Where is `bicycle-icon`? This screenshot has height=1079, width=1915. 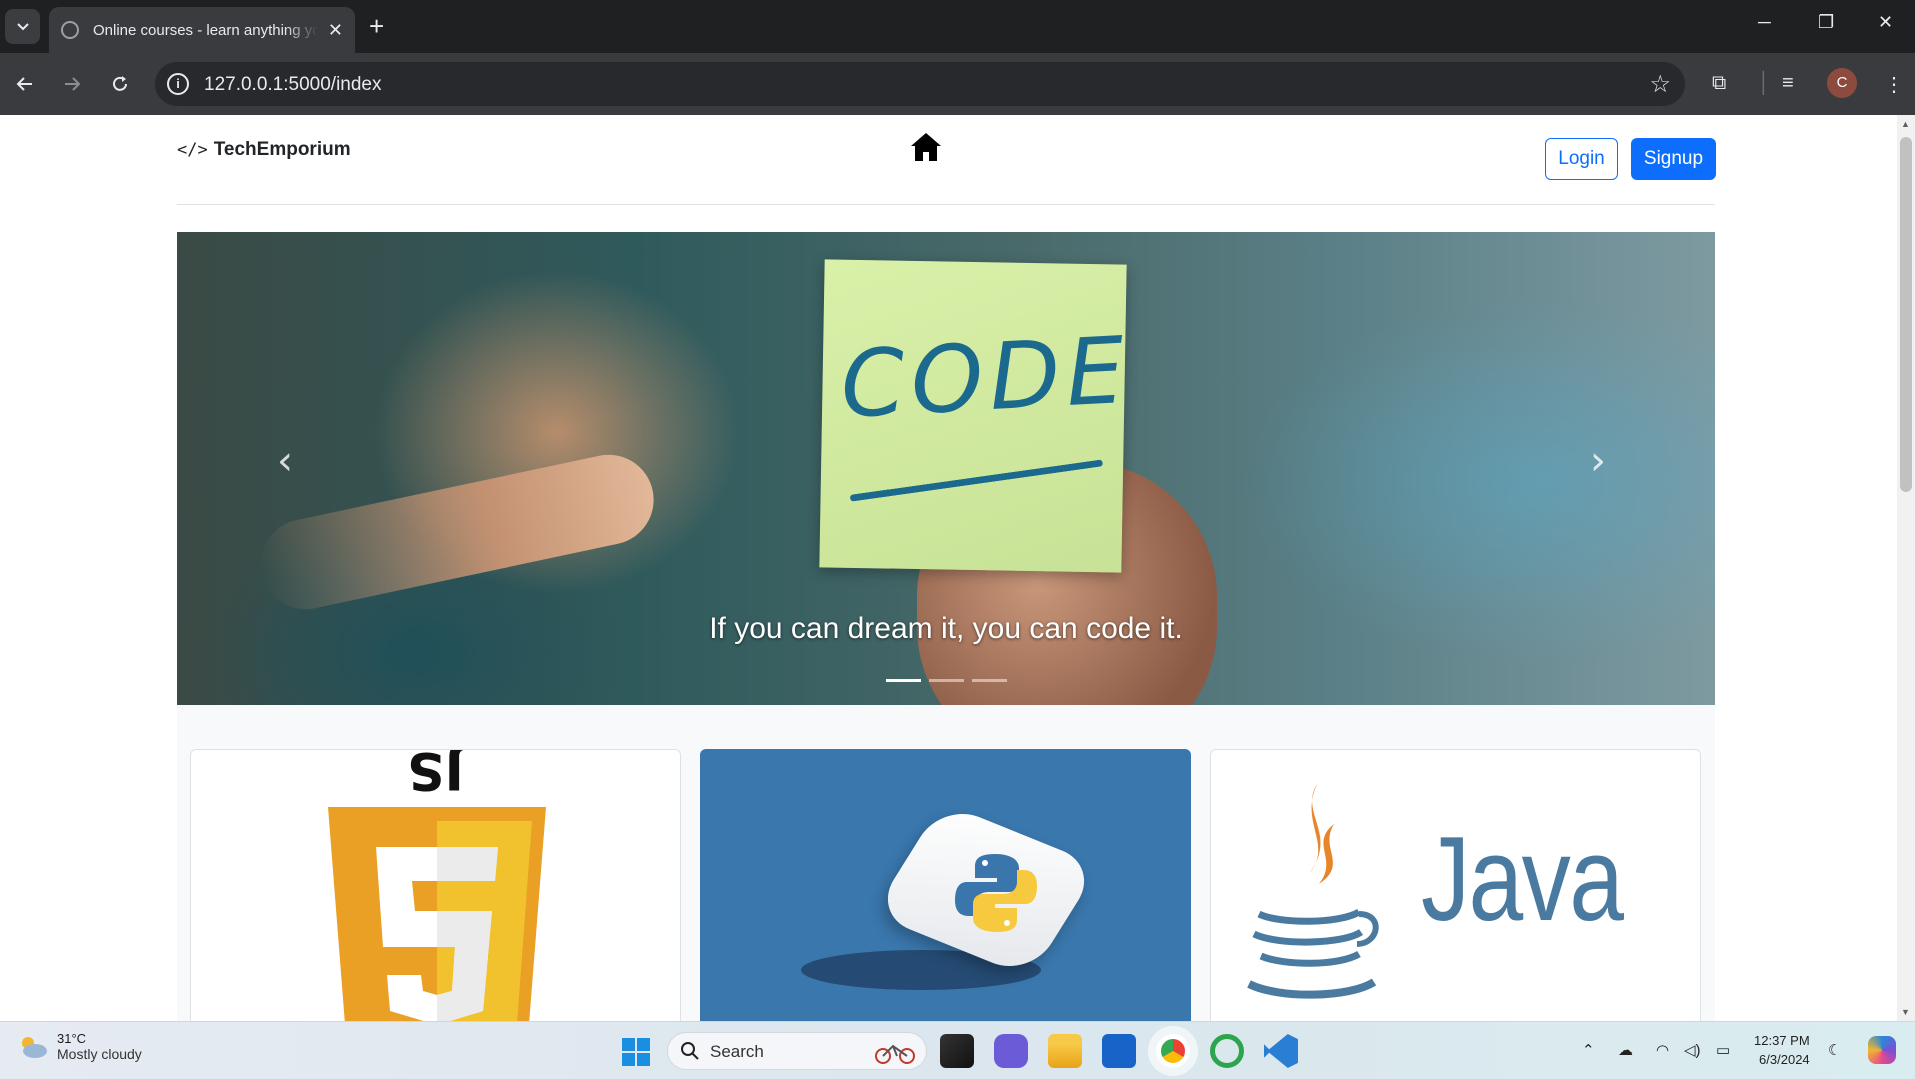 bicycle-icon is located at coordinates (895, 1054).